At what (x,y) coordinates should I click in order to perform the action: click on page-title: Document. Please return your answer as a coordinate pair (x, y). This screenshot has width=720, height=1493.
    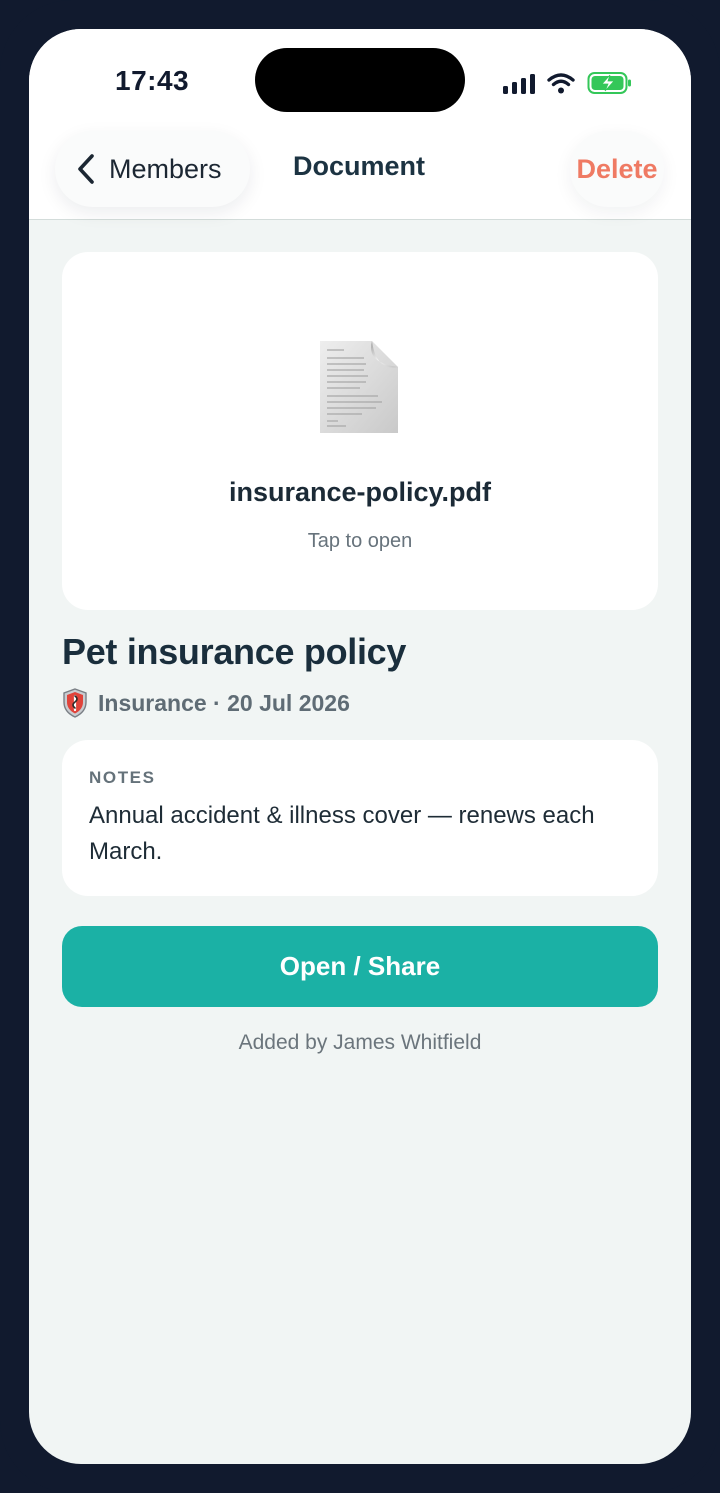
    Looking at the image, I should click on (359, 166).